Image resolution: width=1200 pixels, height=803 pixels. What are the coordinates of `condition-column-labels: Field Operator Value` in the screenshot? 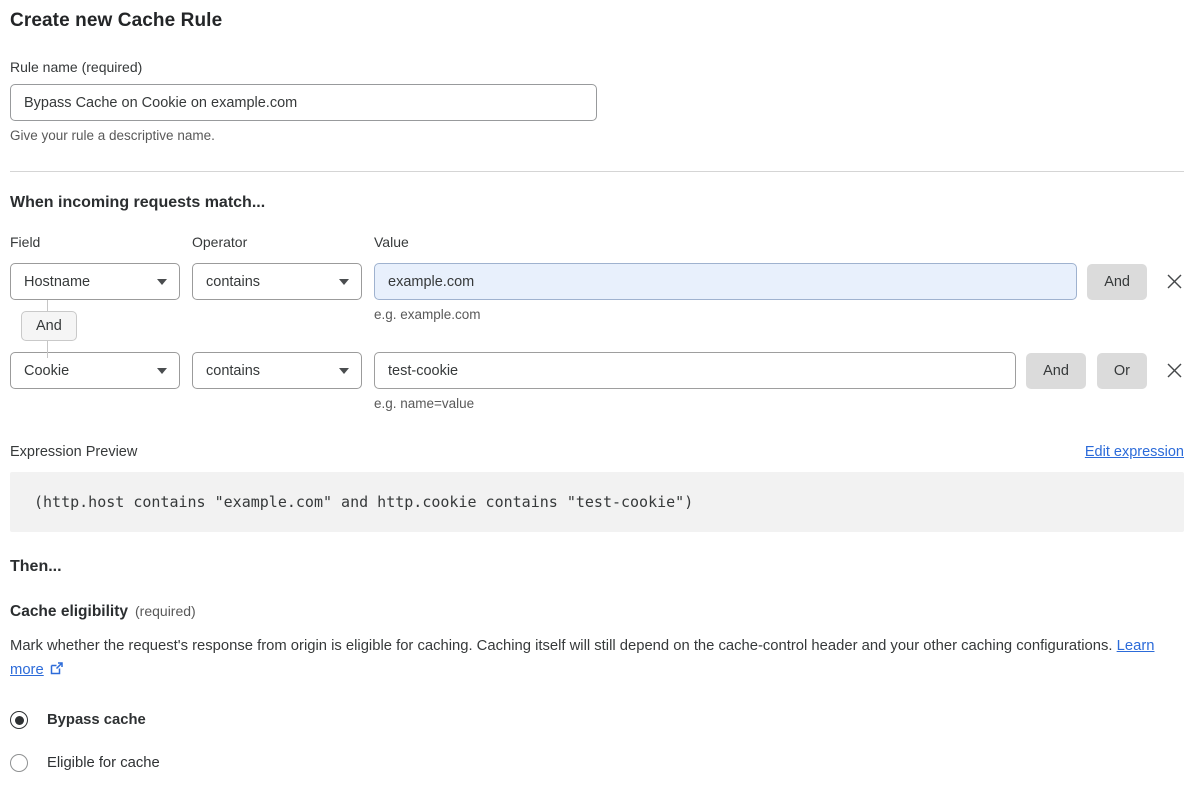 It's located at (597, 242).